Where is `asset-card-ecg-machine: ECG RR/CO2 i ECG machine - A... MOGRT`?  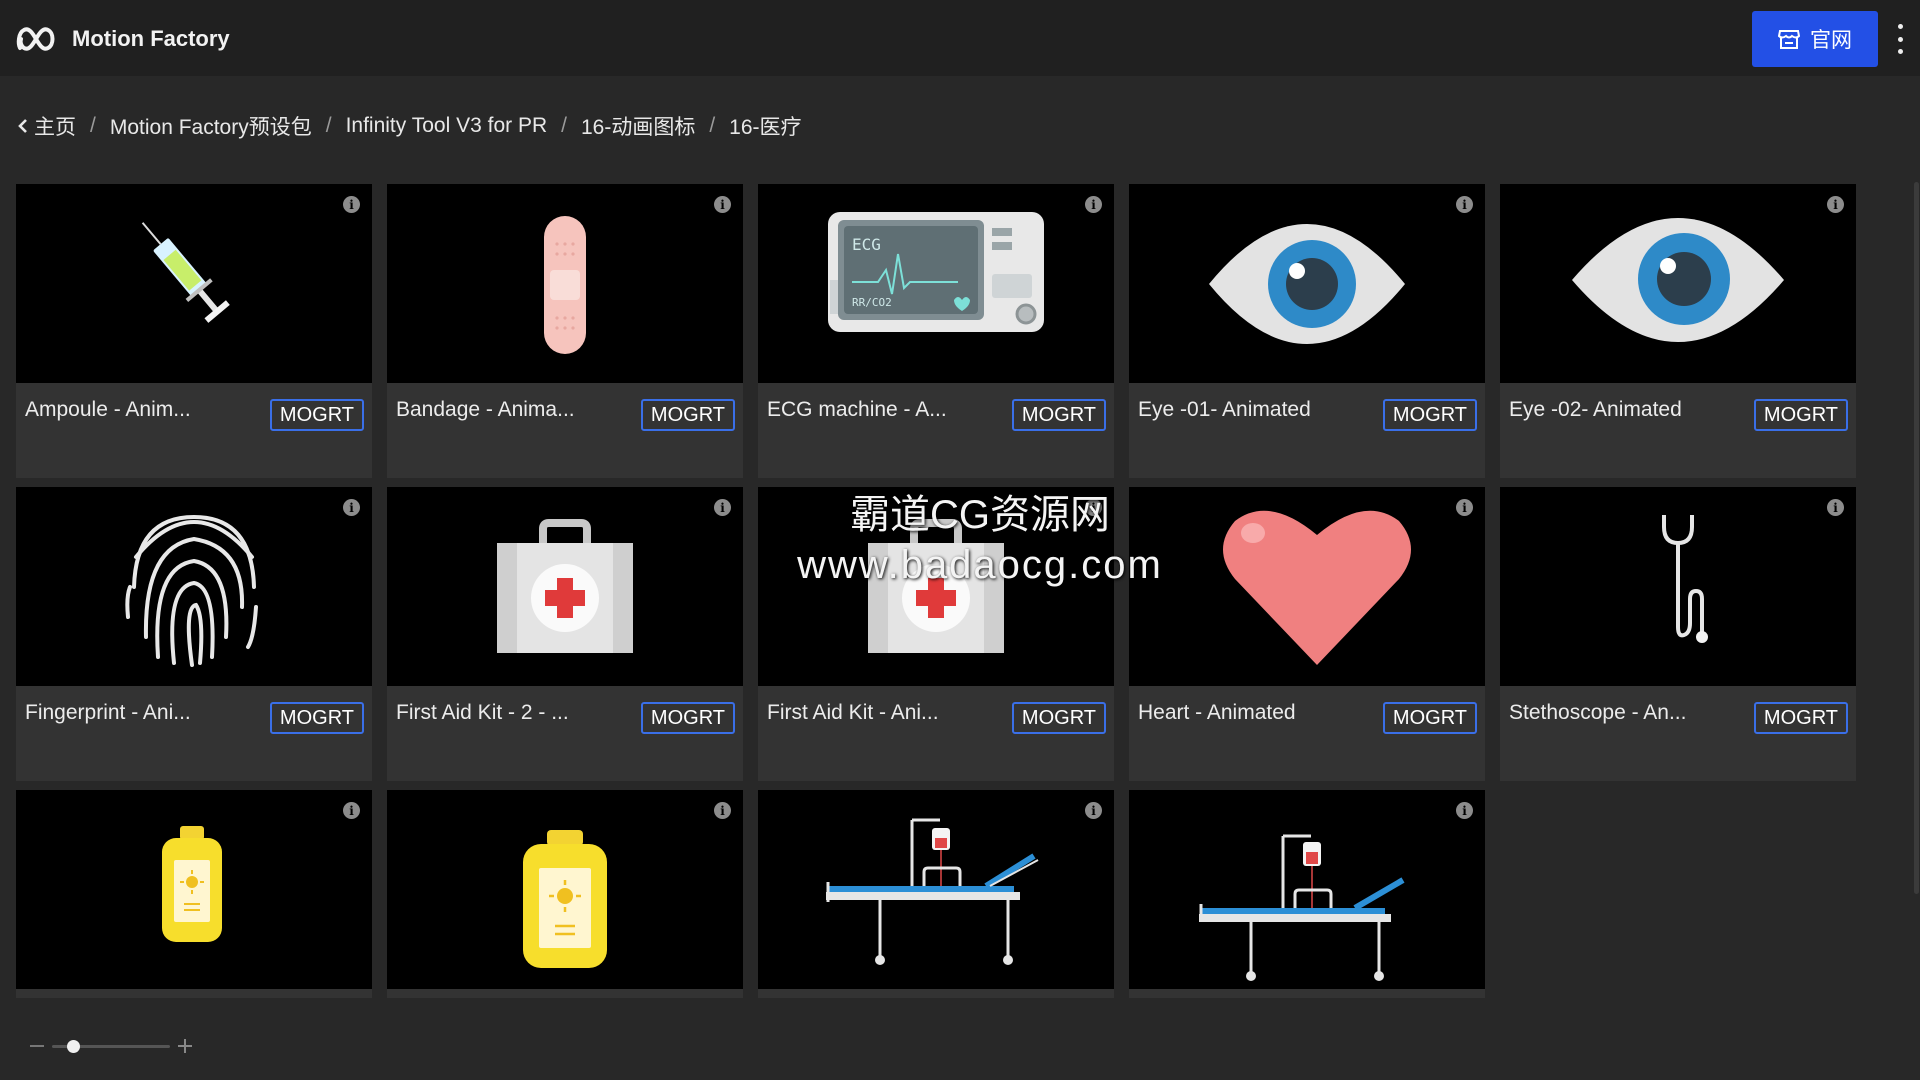
asset-card-ecg-machine: ECG RR/CO2 i ECG machine - A... MOGRT is located at coordinates (936, 331).